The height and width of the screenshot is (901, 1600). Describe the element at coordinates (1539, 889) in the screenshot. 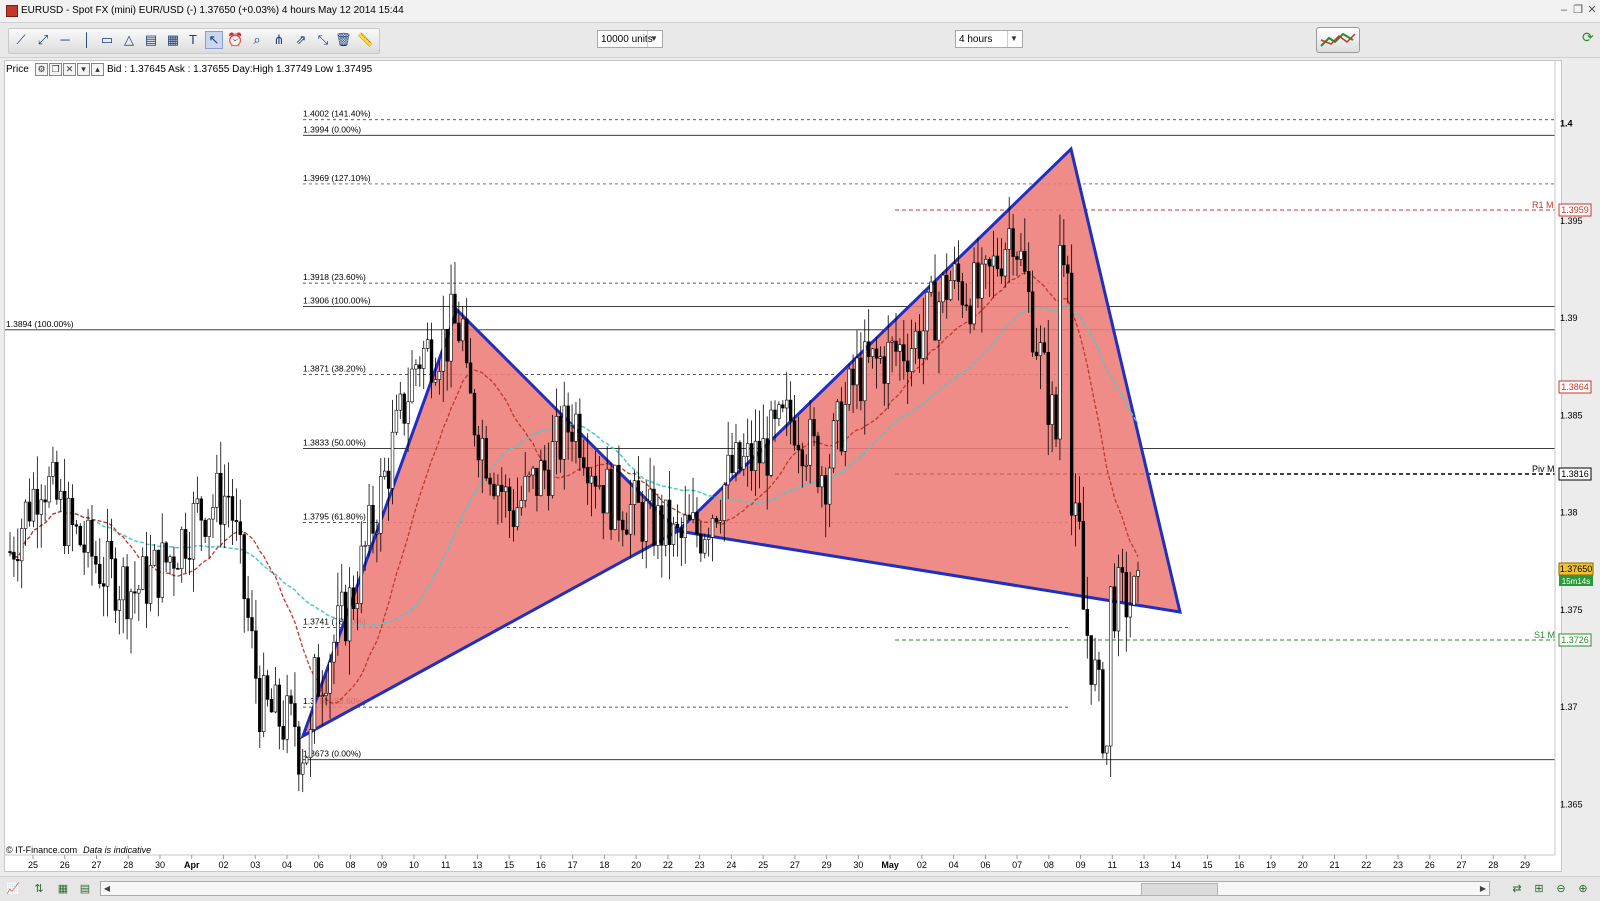

I see `zoom-fit-icon: ⊞` at that location.